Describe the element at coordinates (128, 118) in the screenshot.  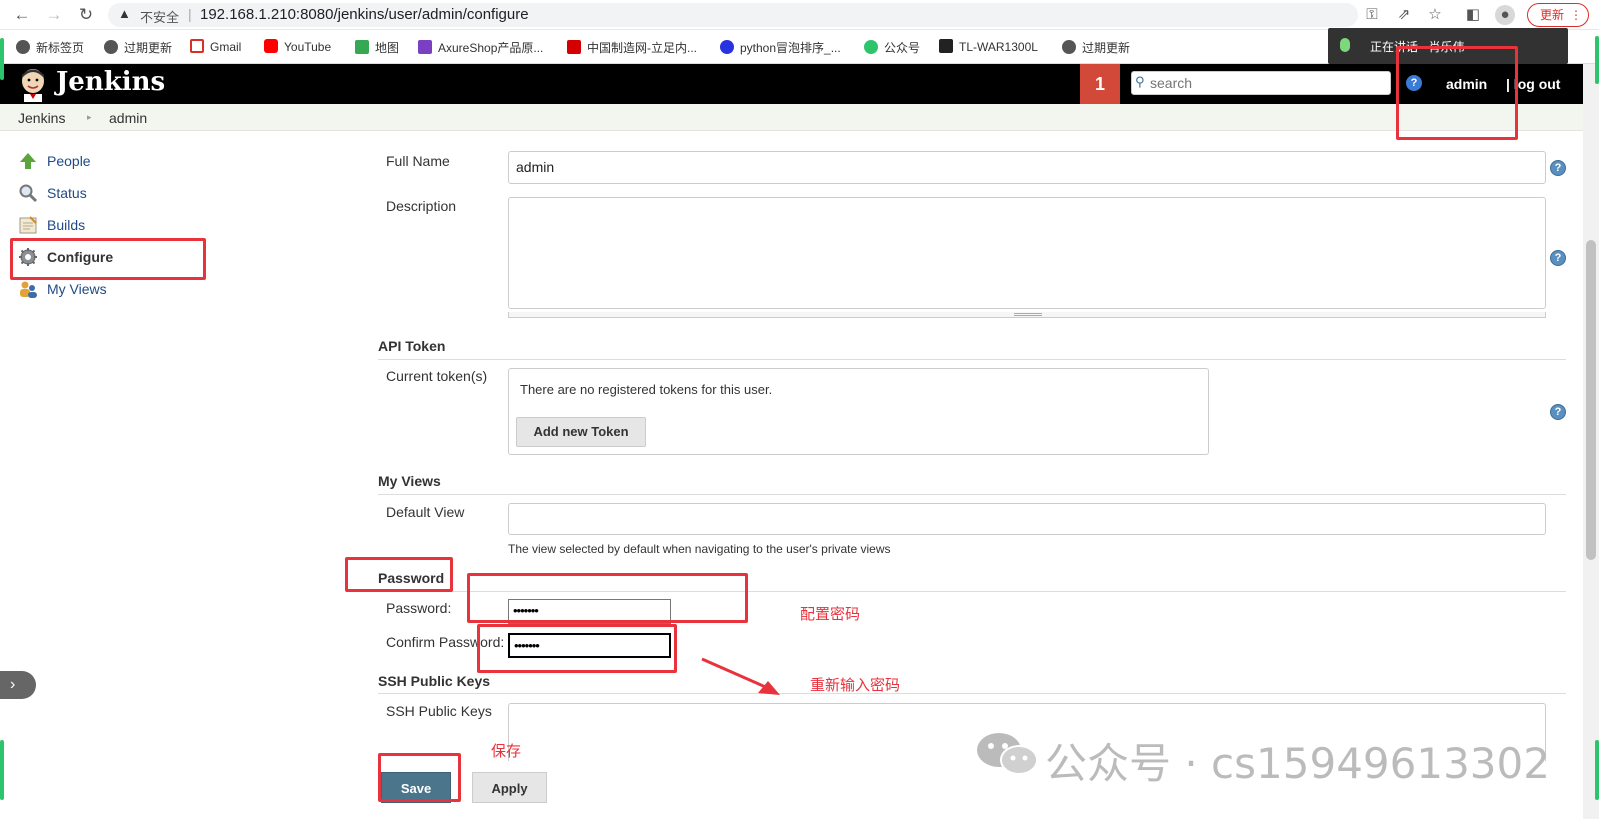
I see `breadcrumb-admin: admin` at that location.